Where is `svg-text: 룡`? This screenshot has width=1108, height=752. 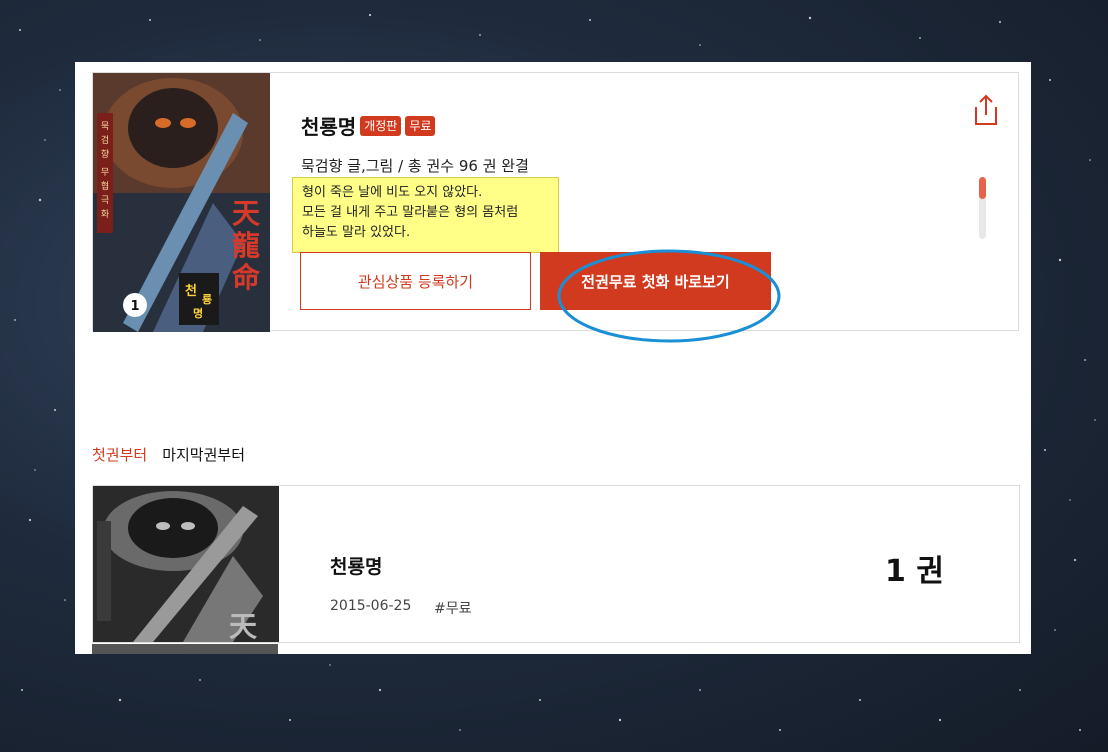 svg-text: 룡 is located at coordinates (207, 299).